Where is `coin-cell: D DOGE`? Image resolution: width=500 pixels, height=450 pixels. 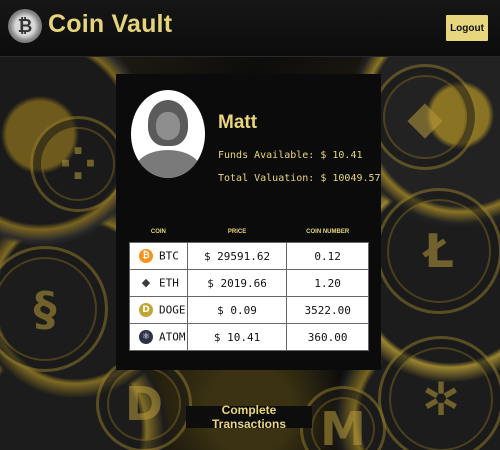
coin-cell: D DOGE is located at coordinates (158, 310).